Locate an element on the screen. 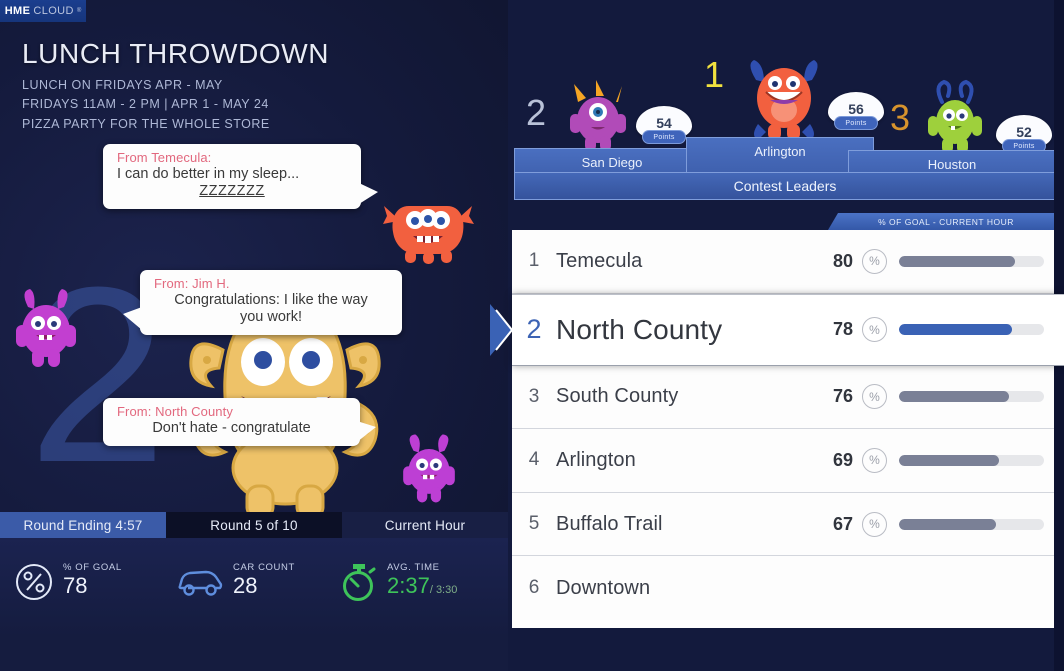  leaderboard-store-name: Downtown is located at coordinates (603, 587).